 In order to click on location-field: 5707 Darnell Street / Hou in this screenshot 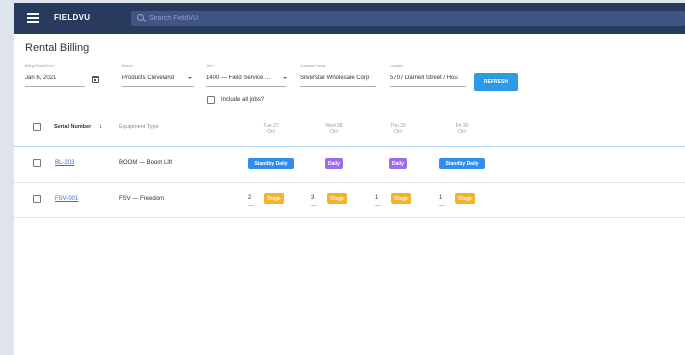, I will do `click(428, 78)`.